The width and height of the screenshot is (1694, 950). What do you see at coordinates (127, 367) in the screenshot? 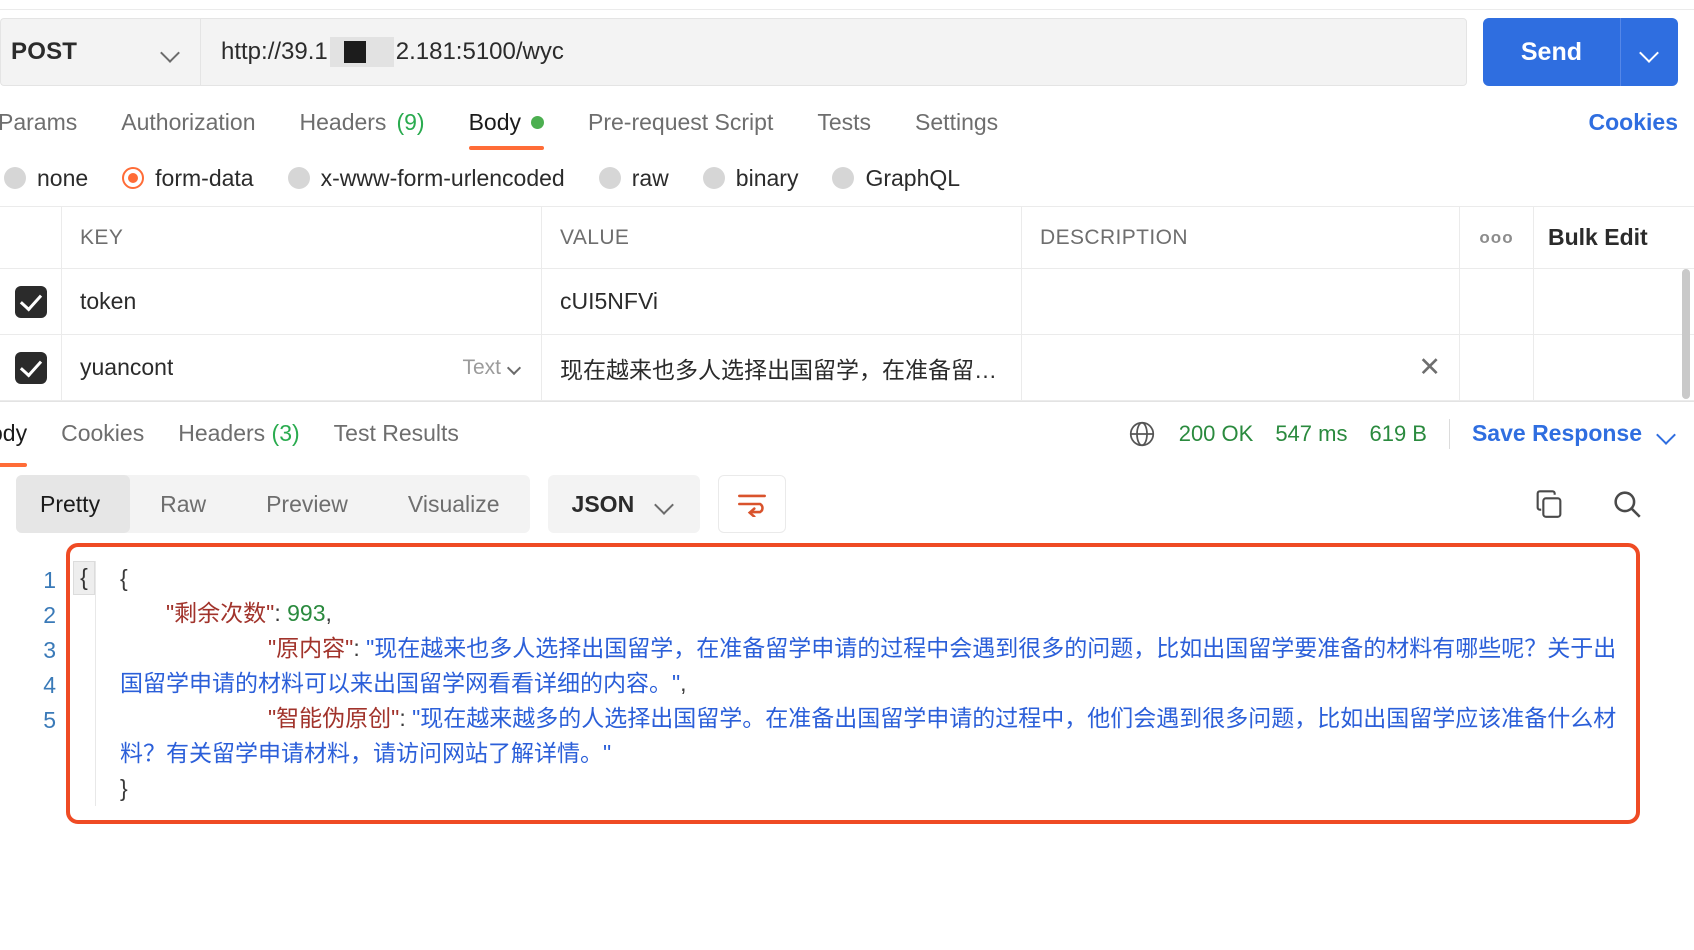
I see `row-key-text: yuancont` at bounding box center [127, 367].